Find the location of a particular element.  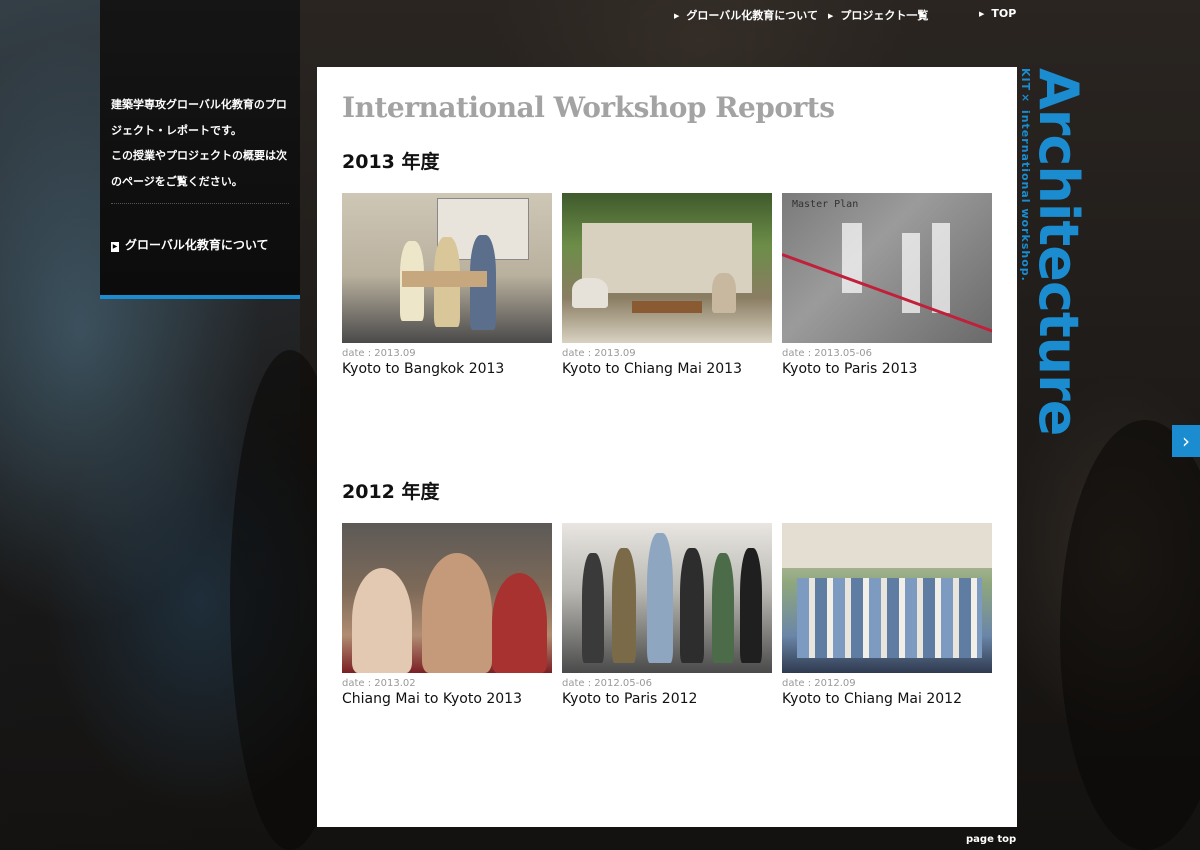

section-heading-2012: 2012 年度 is located at coordinates (391, 492).